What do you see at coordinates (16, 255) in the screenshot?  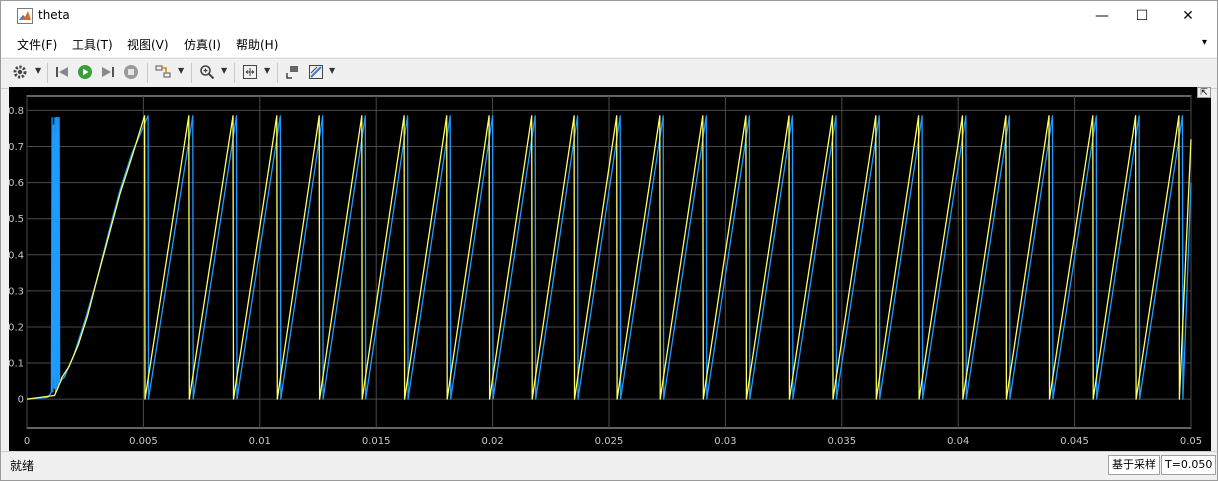 I see `y-tick-label: 0.4` at bounding box center [16, 255].